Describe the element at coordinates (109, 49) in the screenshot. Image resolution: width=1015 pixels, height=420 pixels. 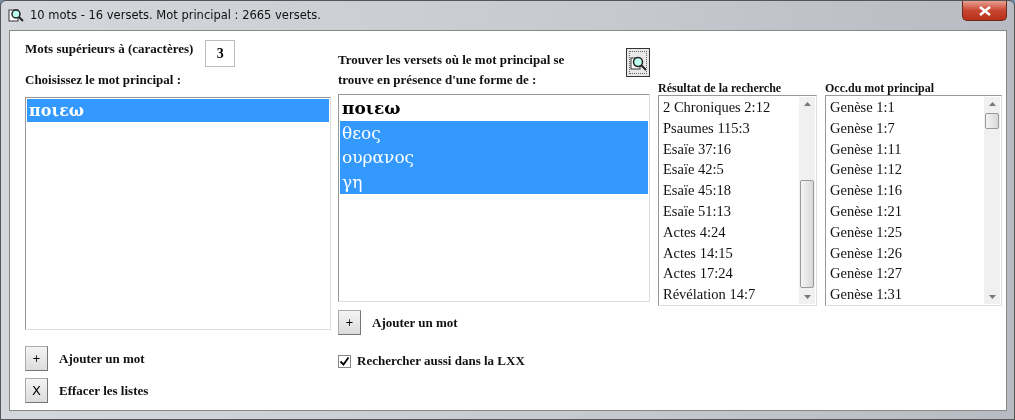
I see `field-label: Mots supérieurs à (caractères)` at that location.